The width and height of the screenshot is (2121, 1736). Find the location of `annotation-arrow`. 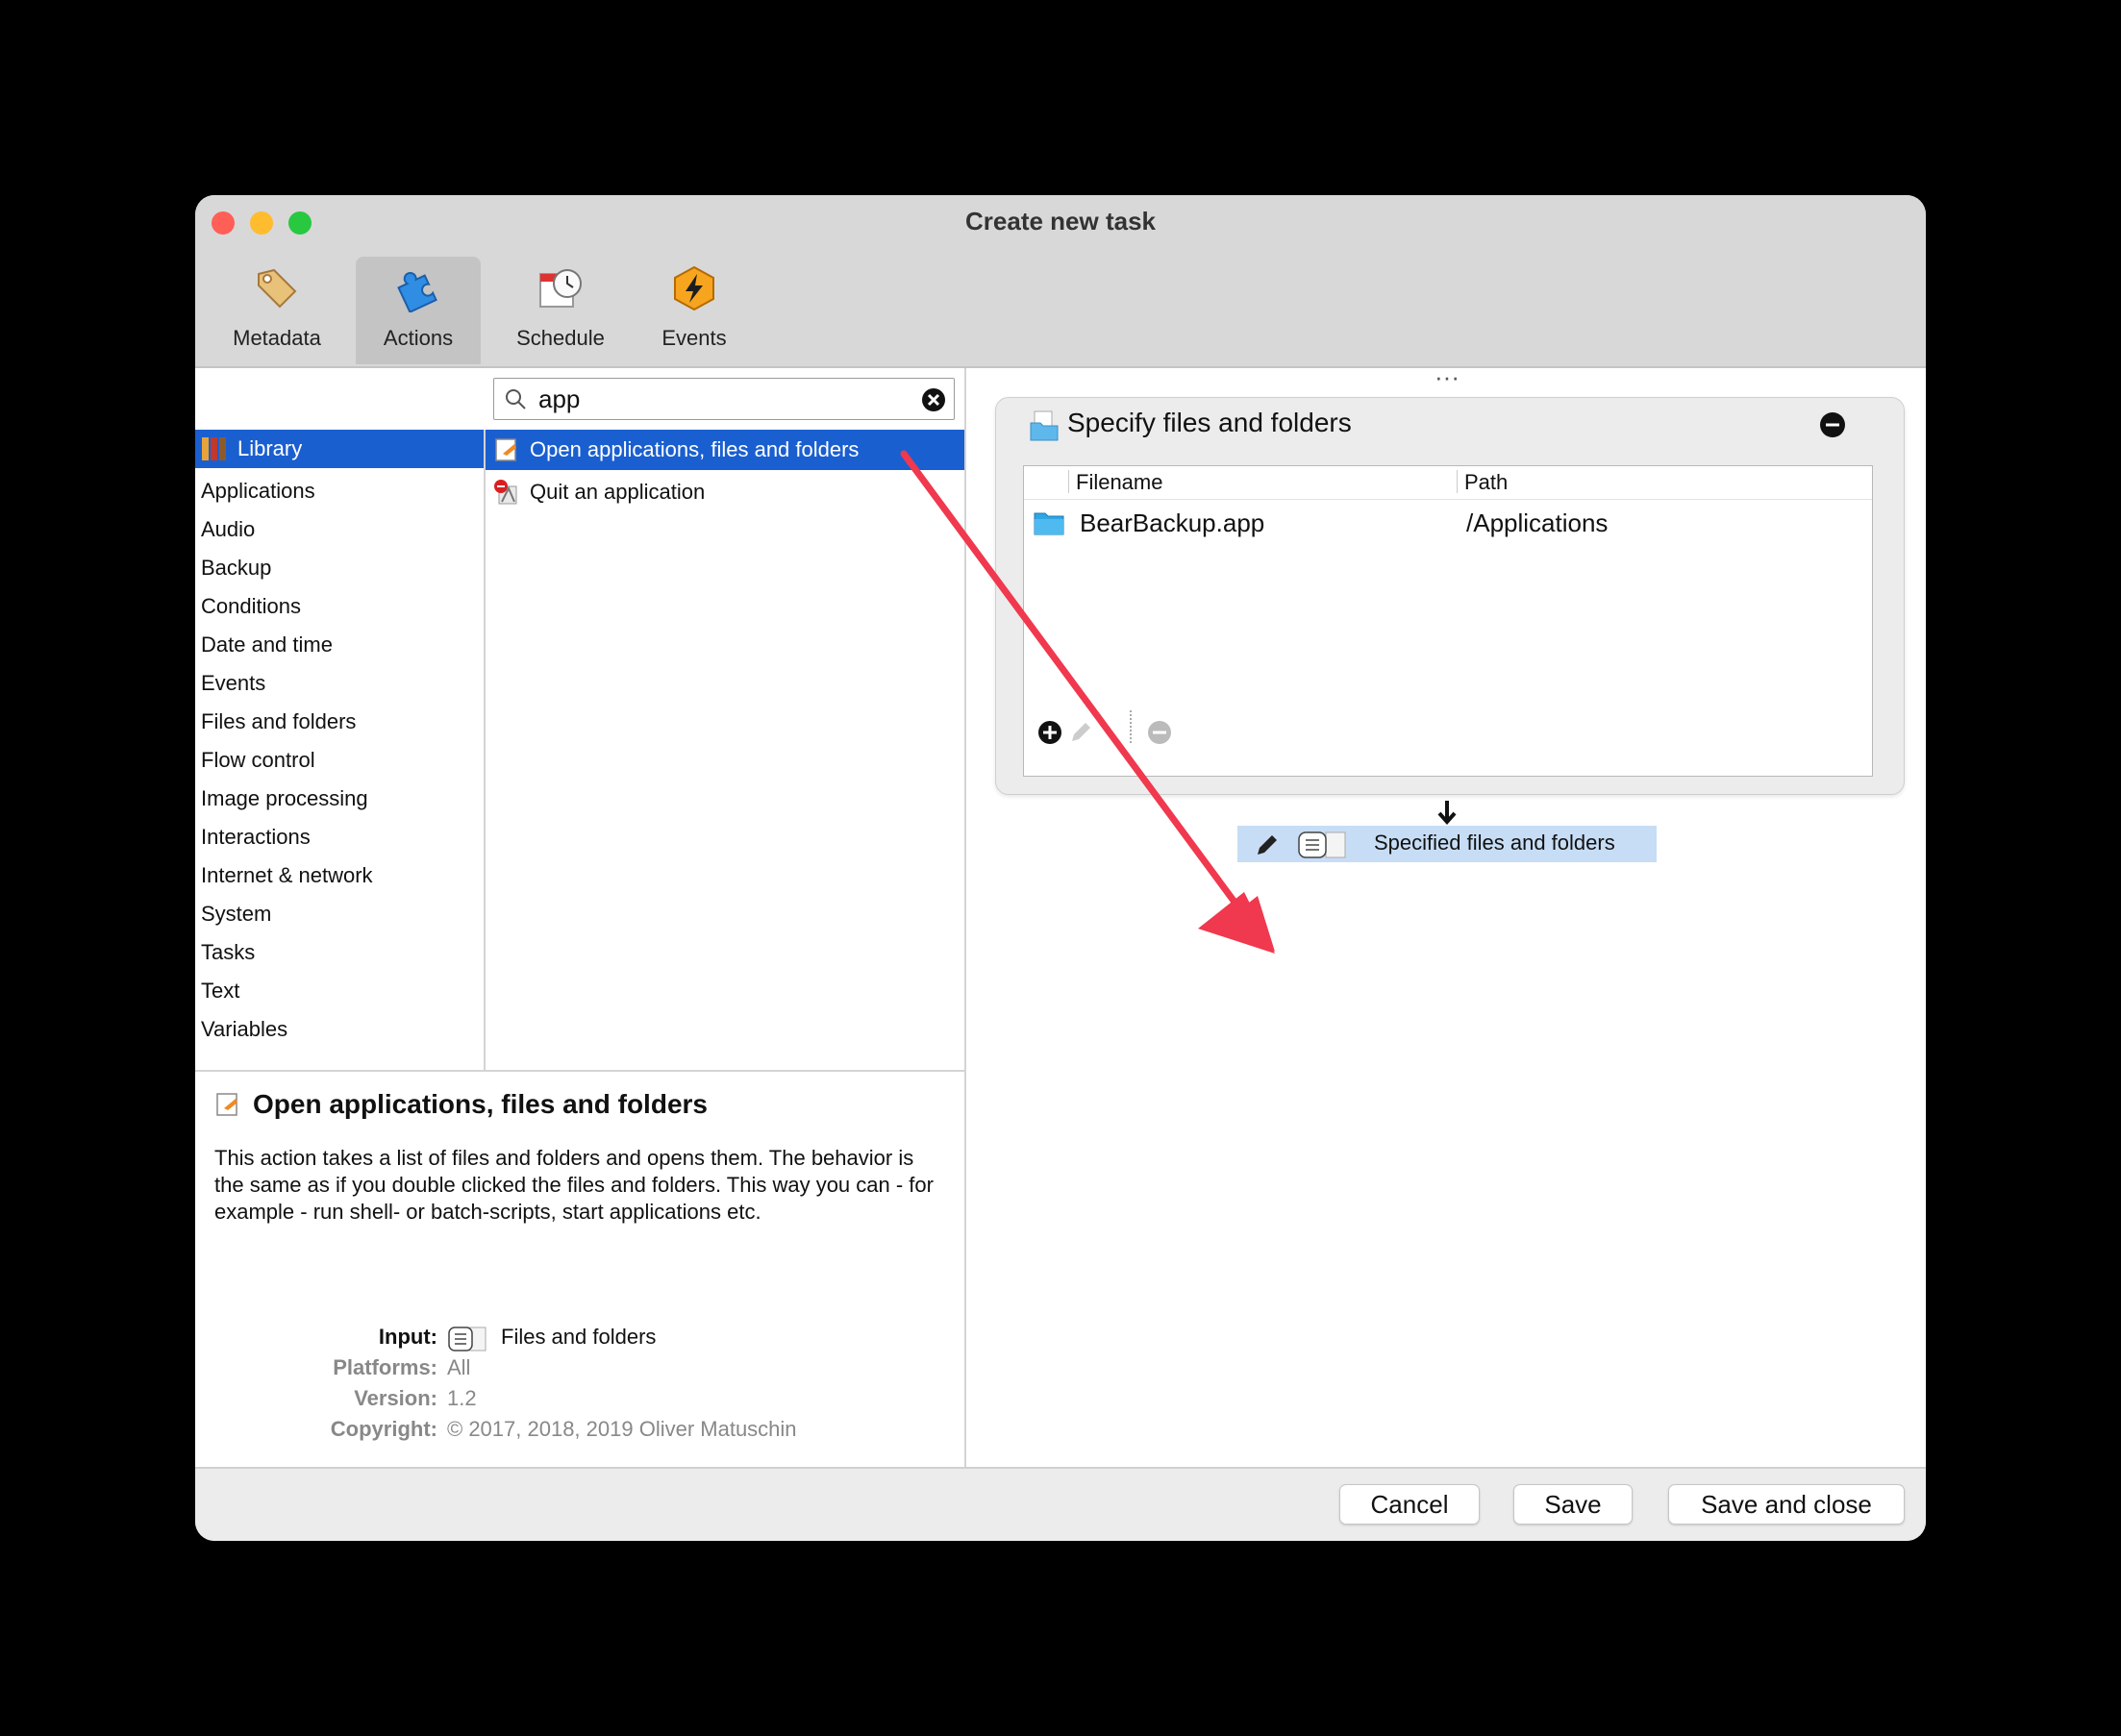

annotation-arrow is located at coordinates (1087, 702).